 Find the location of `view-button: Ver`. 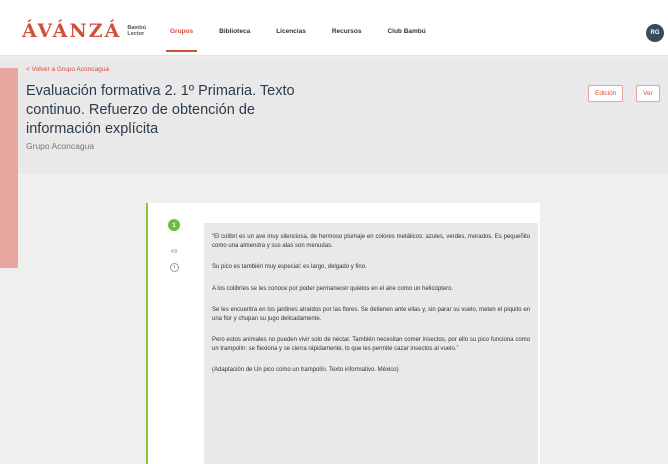

view-button: Ver is located at coordinates (648, 93).